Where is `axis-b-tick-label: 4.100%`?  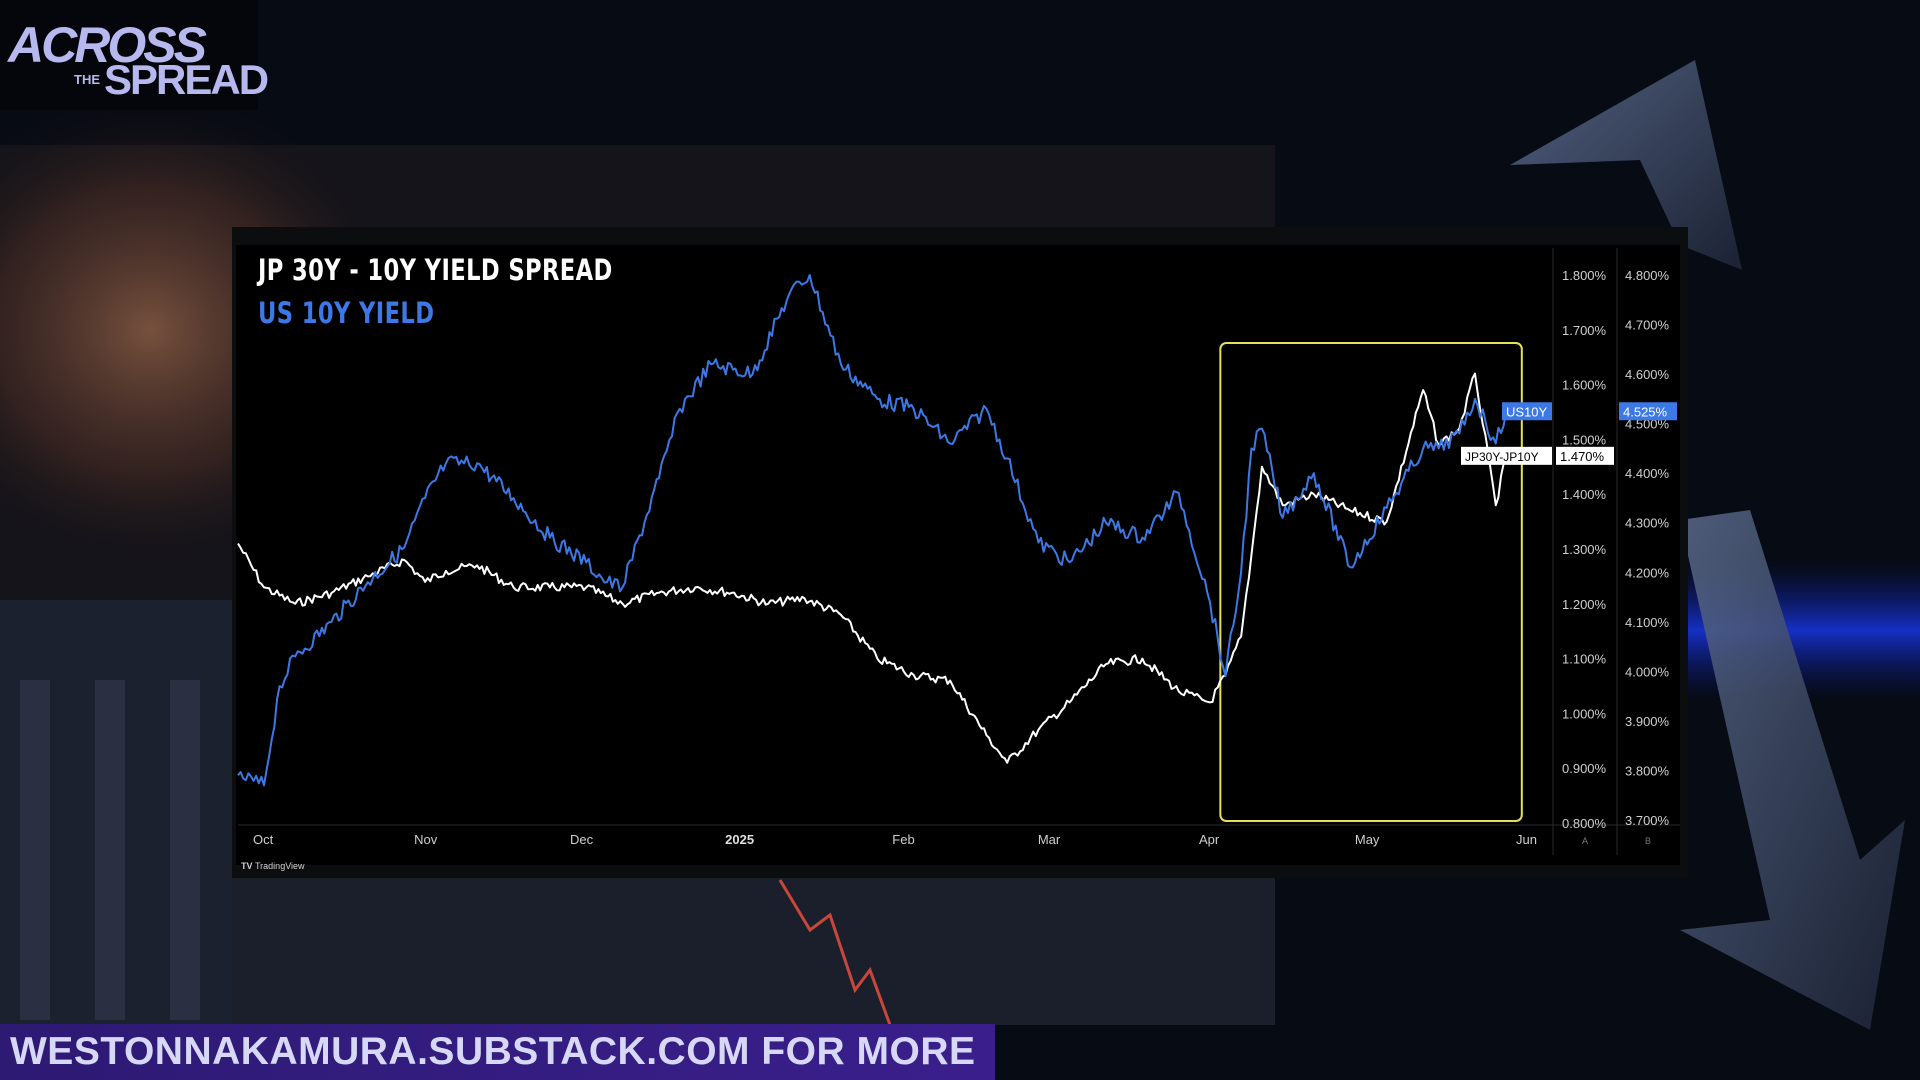
axis-b-tick-label: 4.100% is located at coordinates (1647, 622).